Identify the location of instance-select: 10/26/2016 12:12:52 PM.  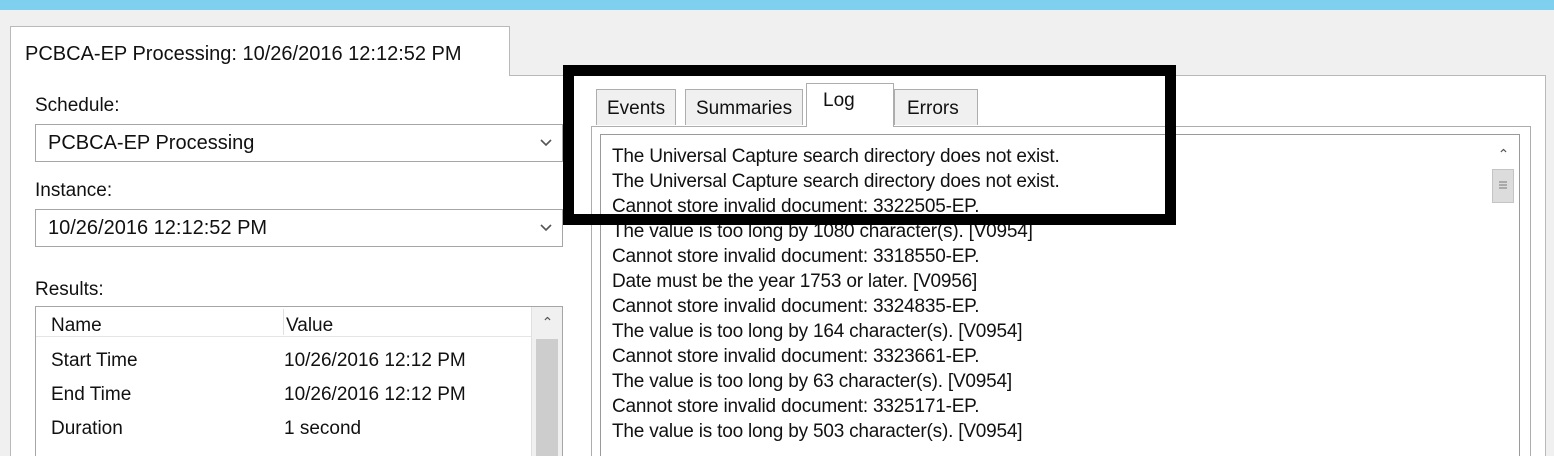
(299, 228).